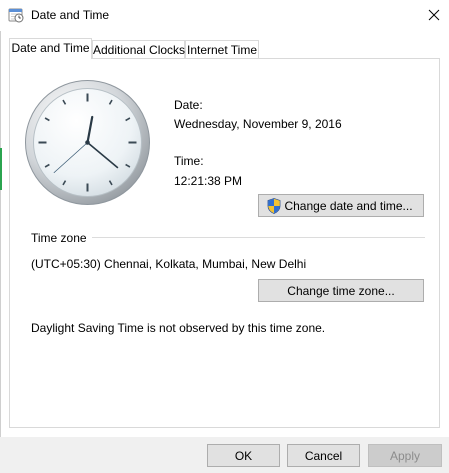 Image resolution: width=449 pixels, height=473 pixels. I want to click on ok-button: OK, so click(243, 455).